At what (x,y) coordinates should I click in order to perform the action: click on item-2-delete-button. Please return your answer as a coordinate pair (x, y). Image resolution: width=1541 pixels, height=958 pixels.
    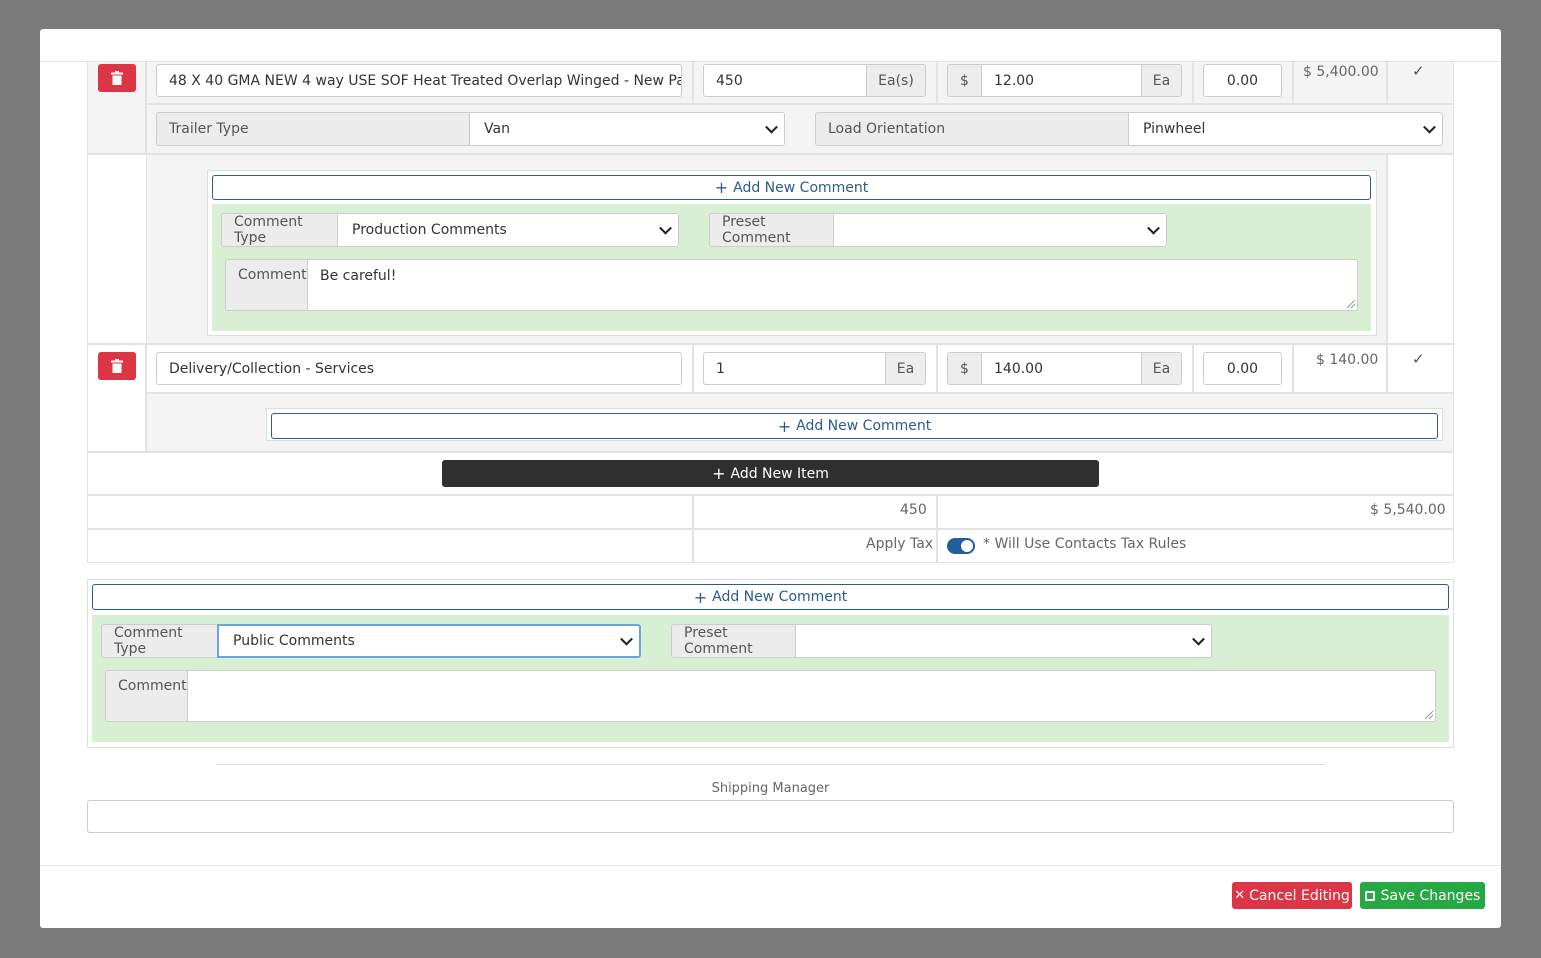
    Looking at the image, I should click on (117, 366).